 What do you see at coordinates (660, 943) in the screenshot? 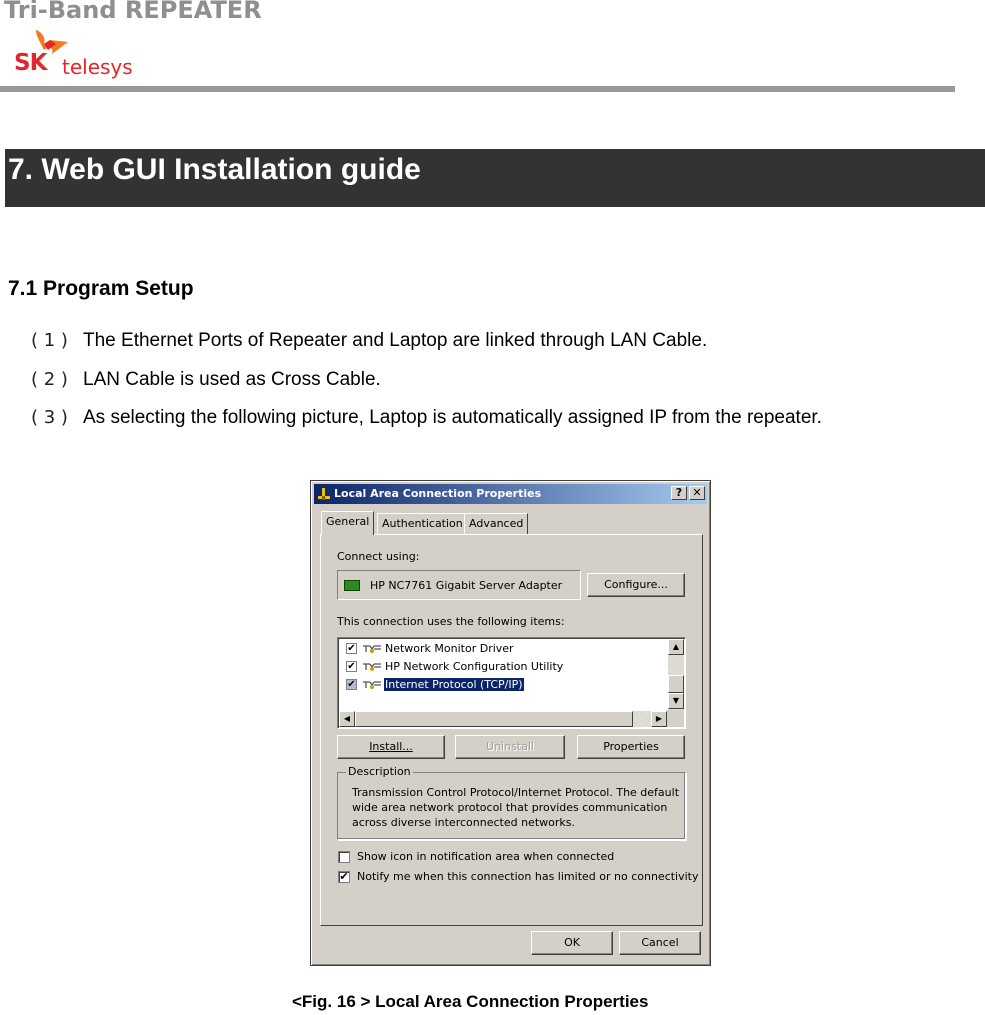
I see `cancel-button: Cancel` at bounding box center [660, 943].